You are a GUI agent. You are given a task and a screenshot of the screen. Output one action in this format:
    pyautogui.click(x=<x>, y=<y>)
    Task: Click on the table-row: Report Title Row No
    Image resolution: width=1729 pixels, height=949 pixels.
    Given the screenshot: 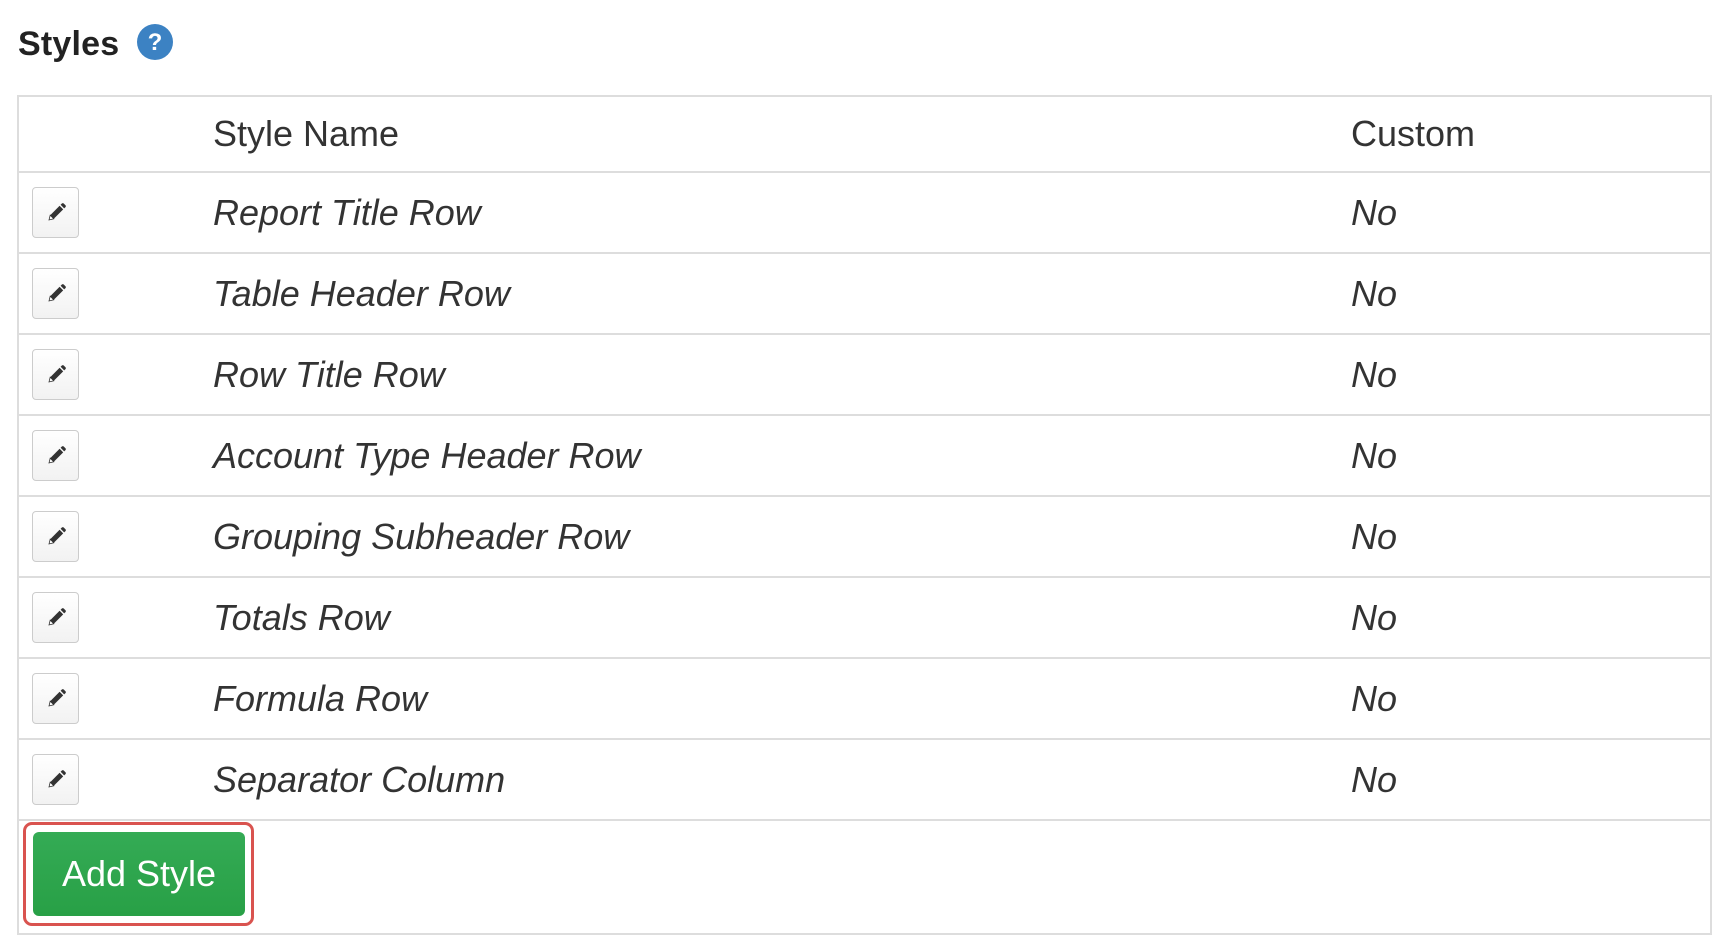 What is the action you would take?
    pyautogui.click(x=864, y=213)
    